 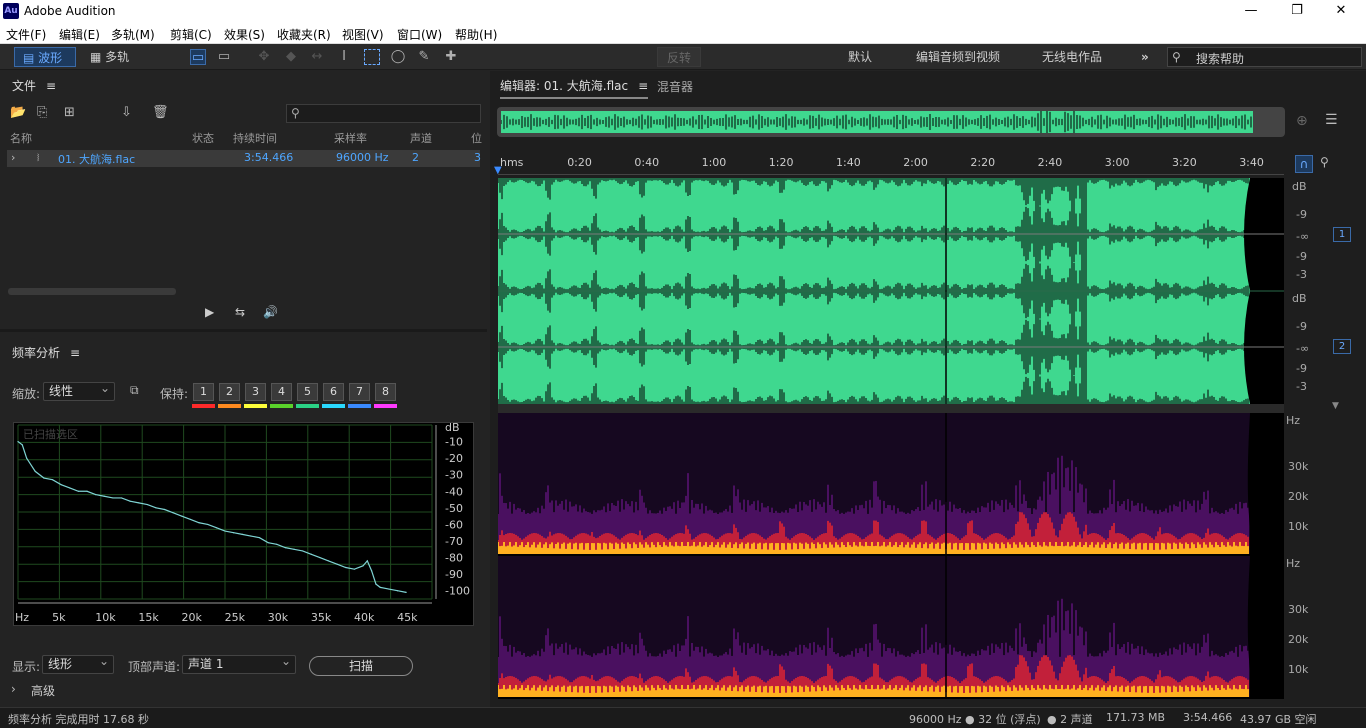 I want to click on multitrack-view-button: ▦ 多轨, so click(x=113, y=57).